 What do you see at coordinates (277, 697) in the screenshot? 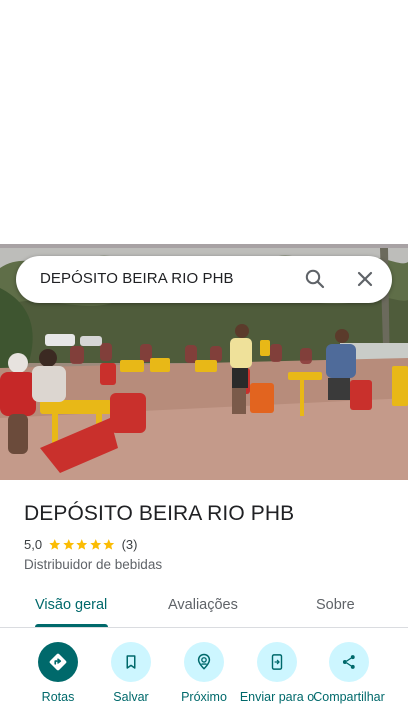
I see `send-to-phone-label: Enviar para o` at bounding box center [277, 697].